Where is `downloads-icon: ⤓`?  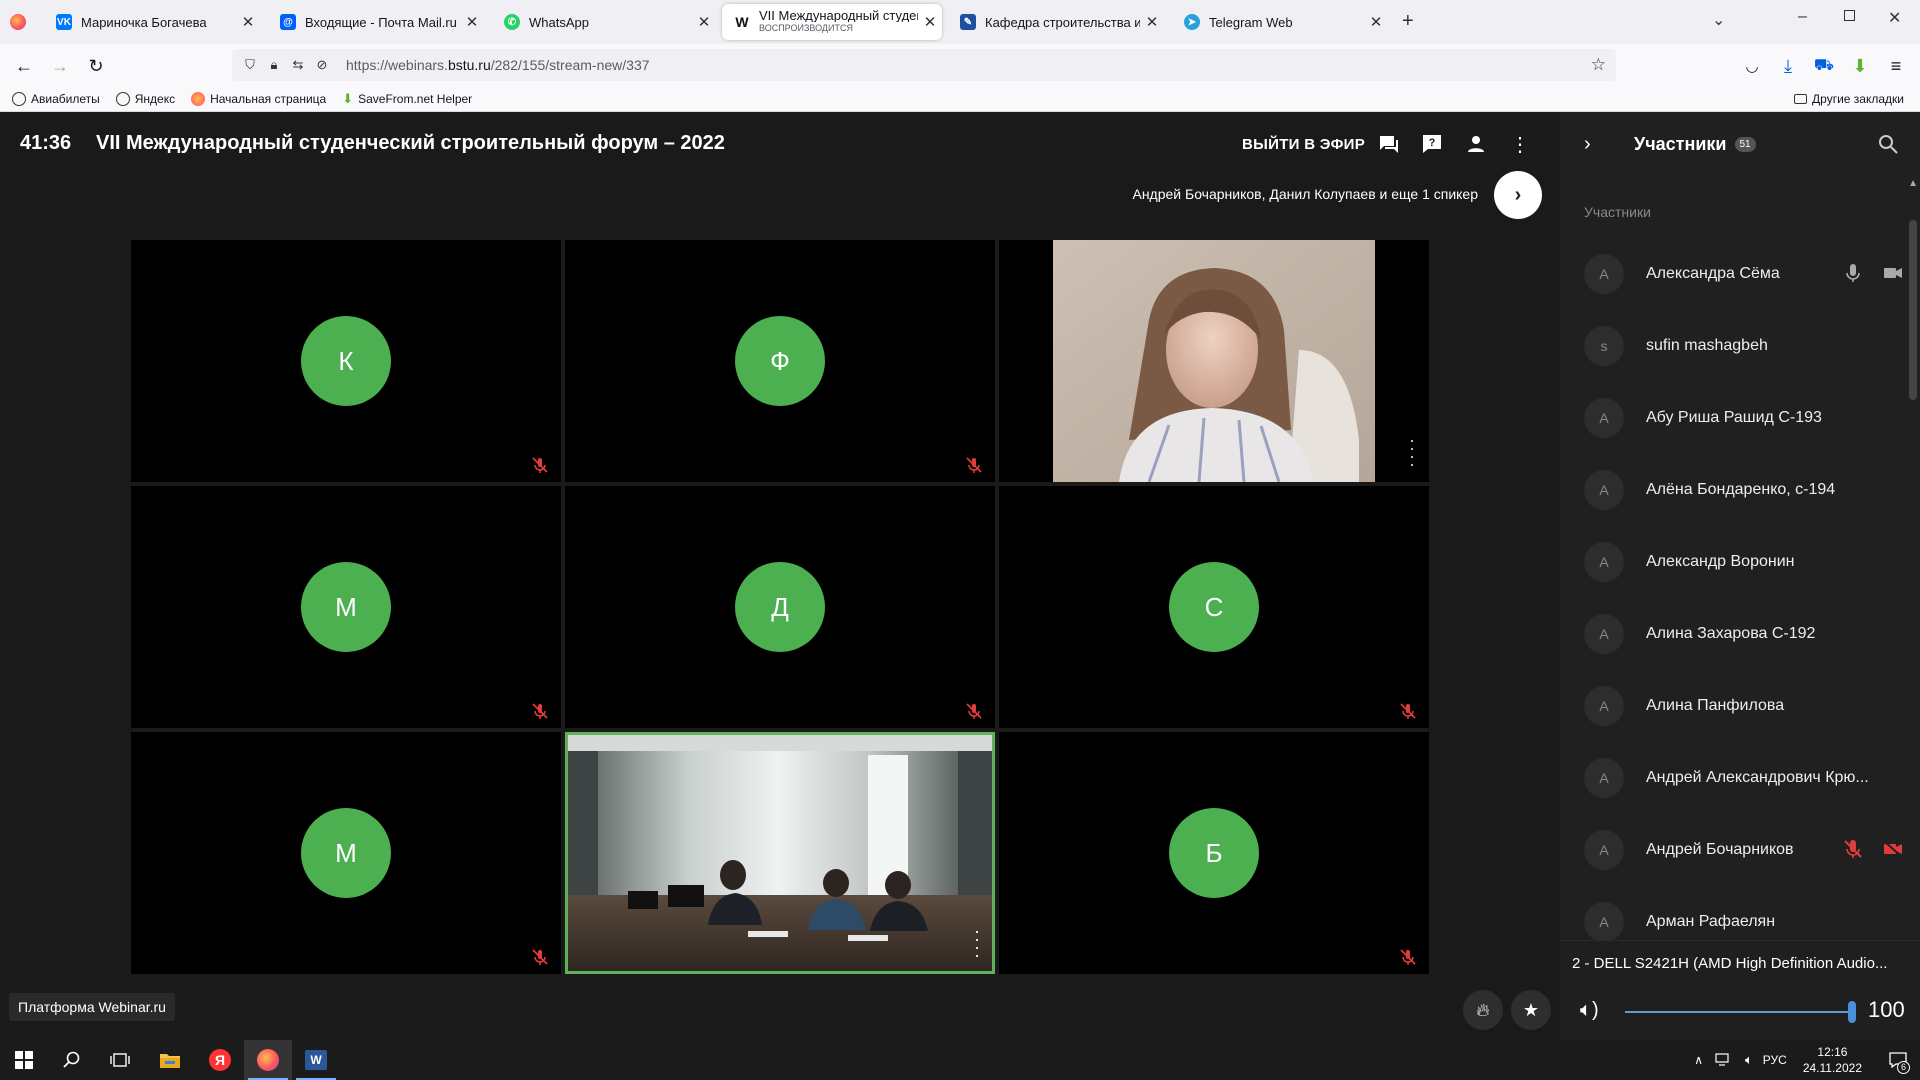
downloads-icon: ⤓ is located at coordinates (1788, 66).